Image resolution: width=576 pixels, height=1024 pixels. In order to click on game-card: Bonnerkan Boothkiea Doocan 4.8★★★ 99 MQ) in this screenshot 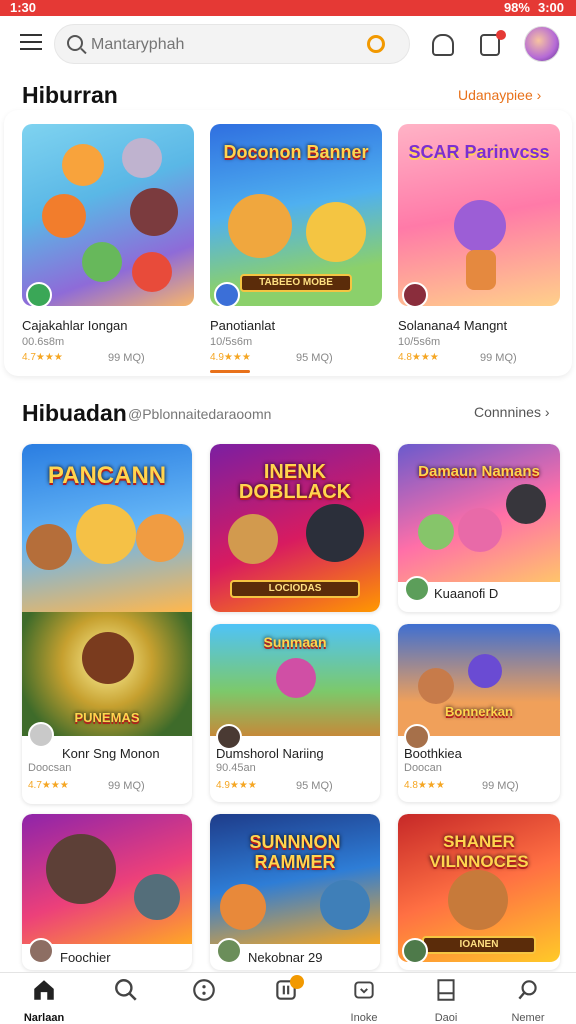, I will do `click(479, 713)`.